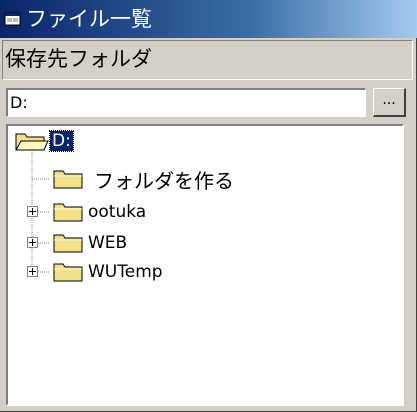  What do you see at coordinates (164, 180) in the screenshot?
I see `tree-item-label: フォルダを作る` at bounding box center [164, 180].